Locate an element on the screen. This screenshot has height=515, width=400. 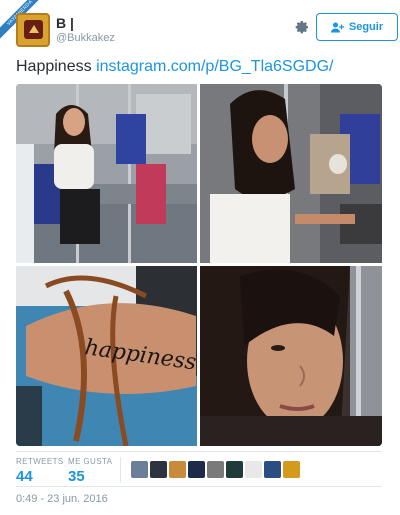
stats-separator is located at coordinates (120, 470).